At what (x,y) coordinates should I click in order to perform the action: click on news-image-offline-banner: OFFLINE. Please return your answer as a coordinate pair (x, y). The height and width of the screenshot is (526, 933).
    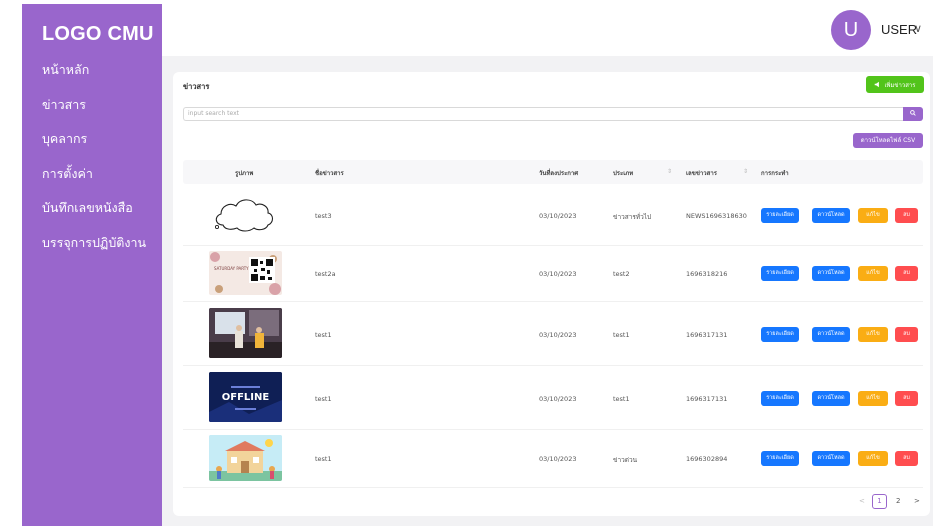
    Looking at the image, I should click on (245, 397).